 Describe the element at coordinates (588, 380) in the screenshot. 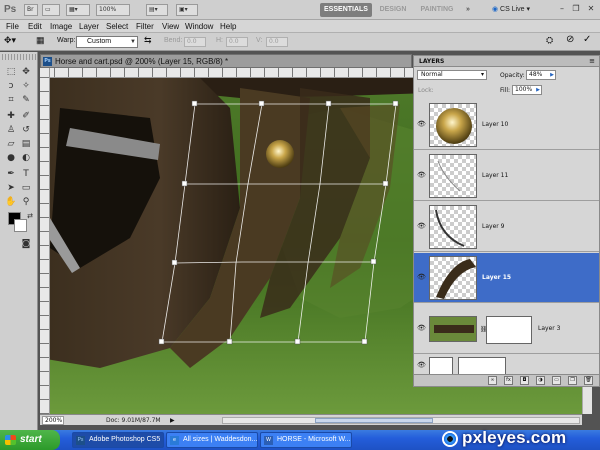

I see `delete-layer-icon: 🗑` at that location.